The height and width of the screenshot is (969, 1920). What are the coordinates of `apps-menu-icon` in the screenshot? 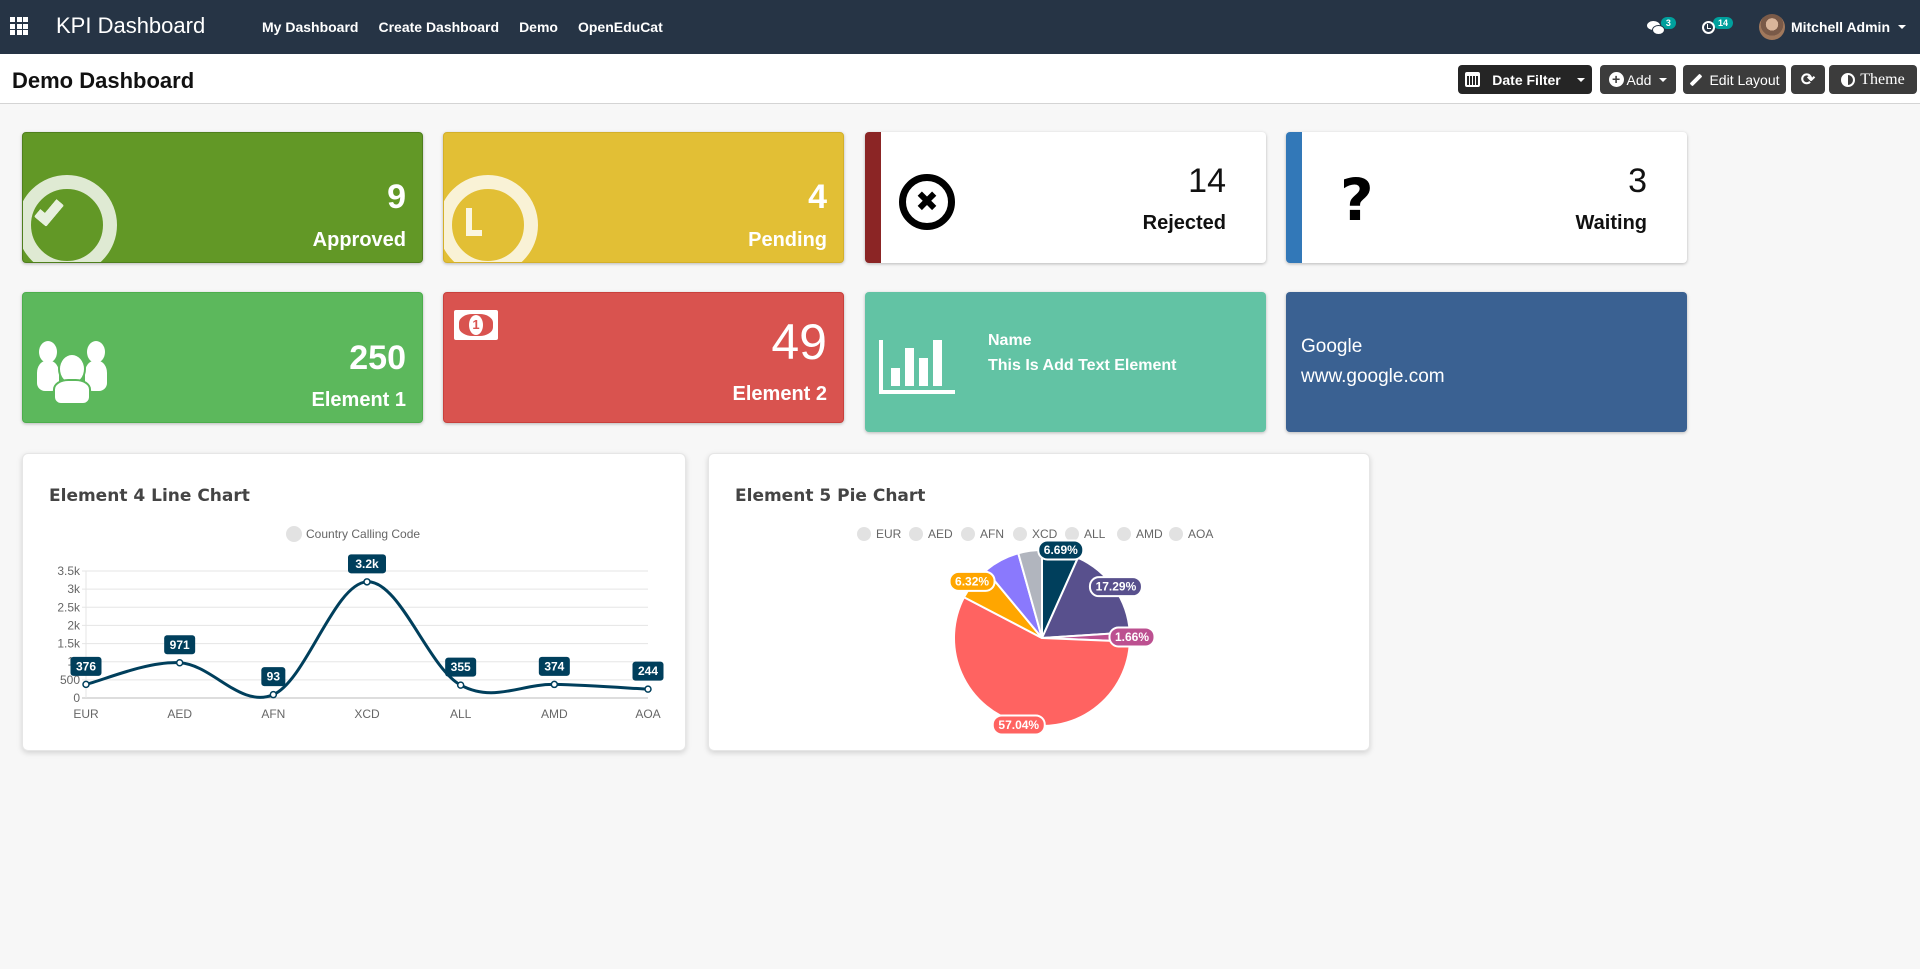 It's located at (20, 26).